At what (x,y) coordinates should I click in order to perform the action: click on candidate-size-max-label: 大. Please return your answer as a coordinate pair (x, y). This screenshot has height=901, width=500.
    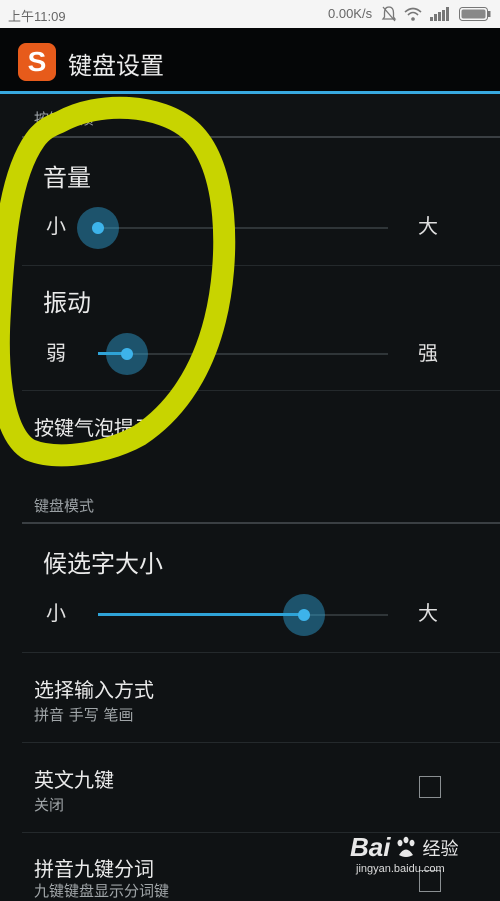
    Looking at the image, I should click on (428, 613).